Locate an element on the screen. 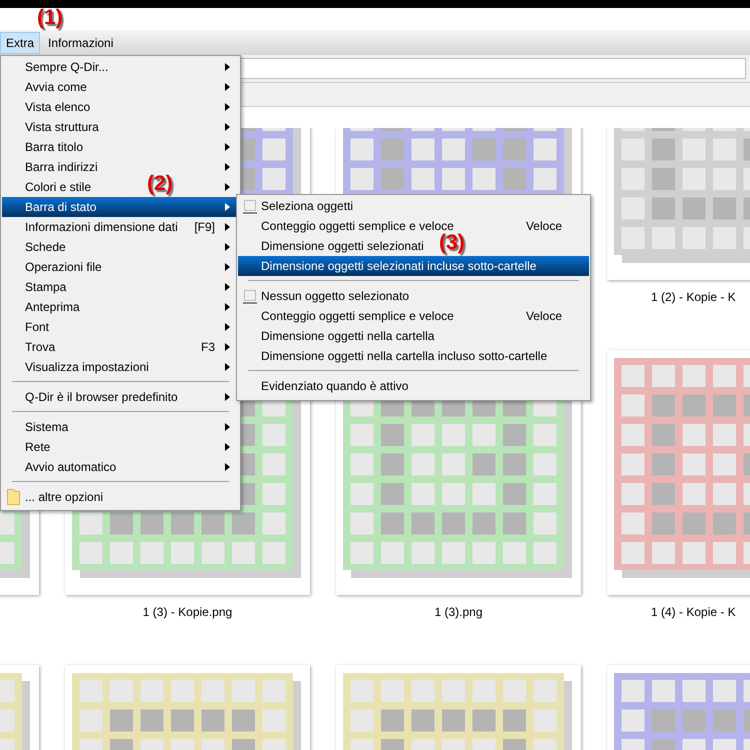 Image resolution: width=750 pixels, height=750 pixels. menu-item: Evidenziato quando è attivo is located at coordinates (413, 386).